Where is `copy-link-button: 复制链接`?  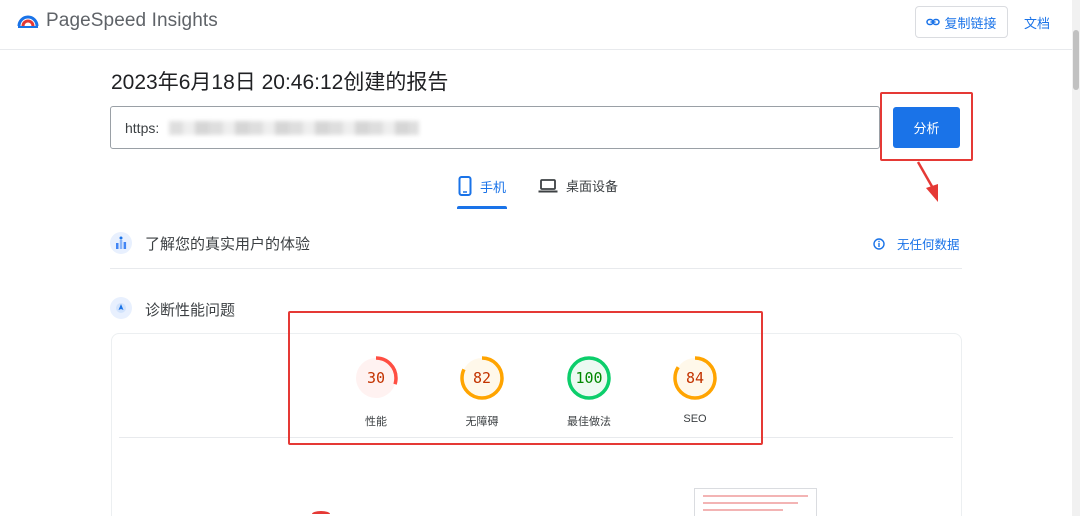
copy-link-button: 复制链接 is located at coordinates (961, 22).